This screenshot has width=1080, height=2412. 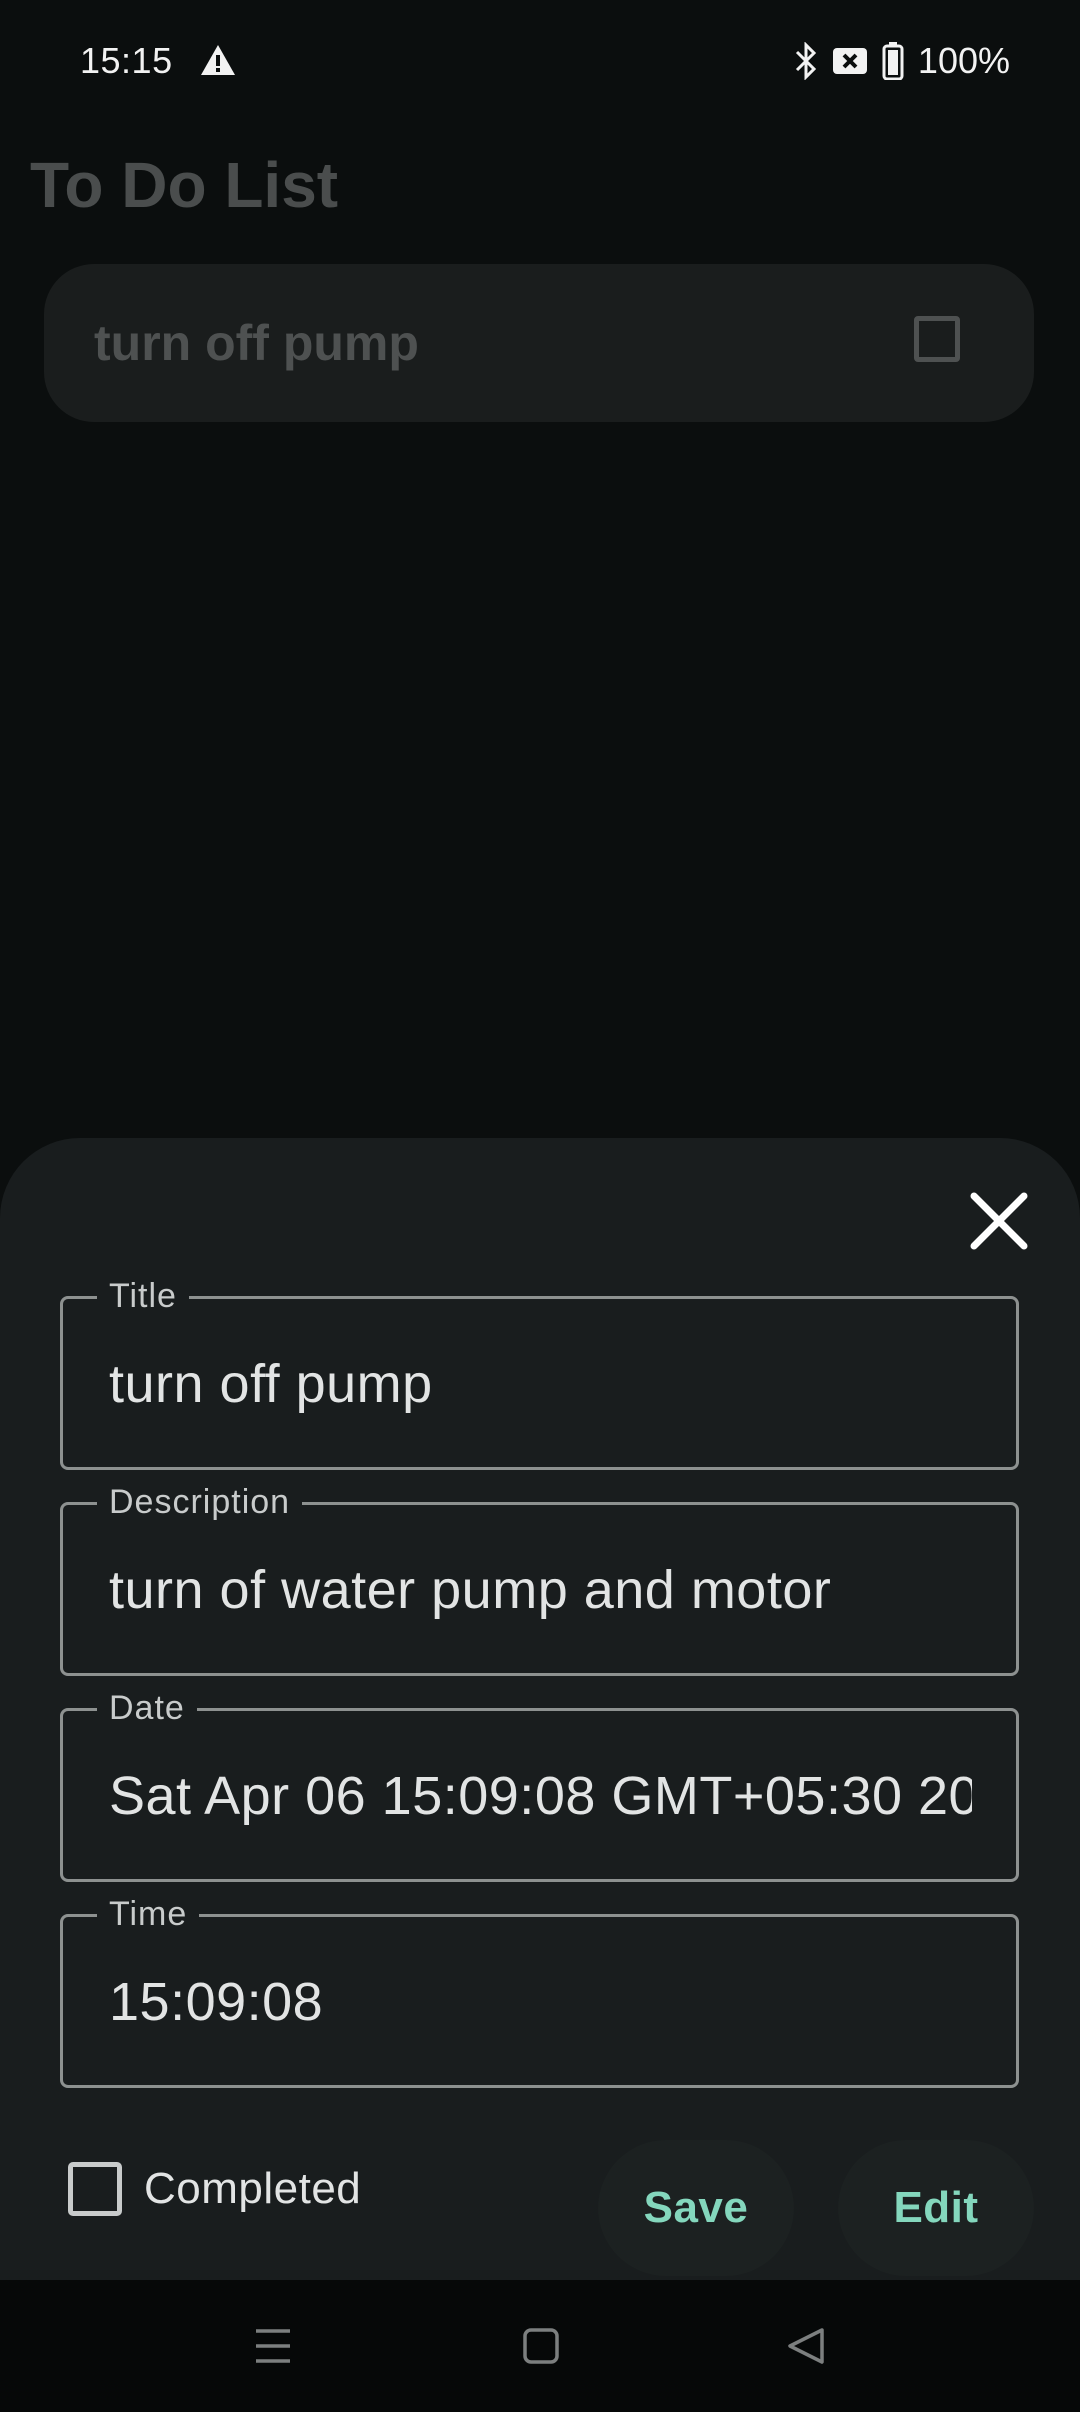 I want to click on title-field: Title turn off pump, so click(x=539, y=1371).